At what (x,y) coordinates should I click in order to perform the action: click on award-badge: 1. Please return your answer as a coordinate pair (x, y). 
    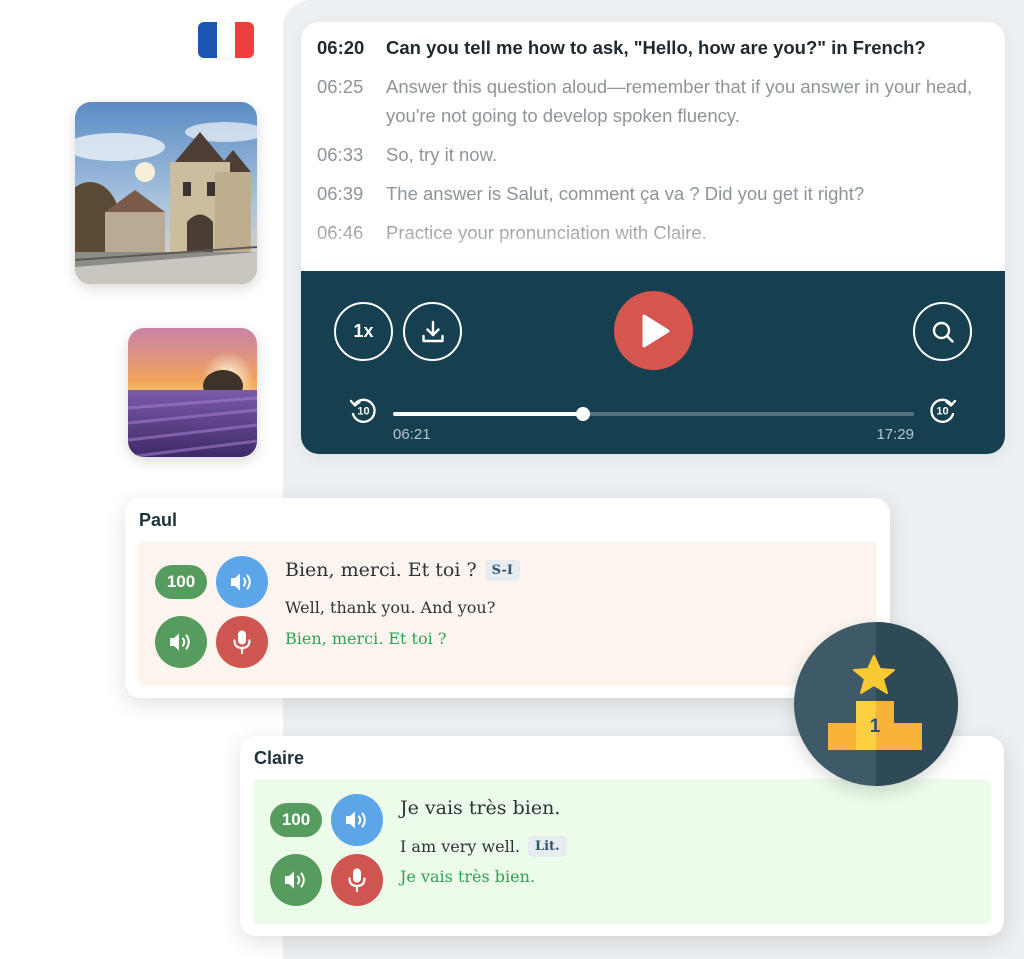
    Looking at the image, I should click on (876, 704).